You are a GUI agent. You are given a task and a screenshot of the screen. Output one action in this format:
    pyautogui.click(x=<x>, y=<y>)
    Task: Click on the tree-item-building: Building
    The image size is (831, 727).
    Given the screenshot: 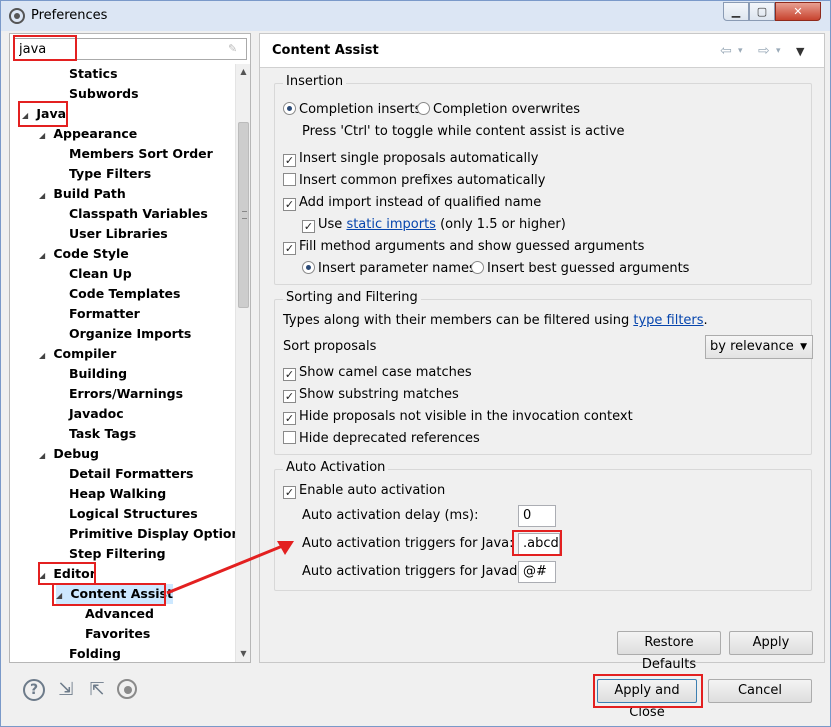 What is the action you would take?
    pyautogui.click(x=98, y=374)
    